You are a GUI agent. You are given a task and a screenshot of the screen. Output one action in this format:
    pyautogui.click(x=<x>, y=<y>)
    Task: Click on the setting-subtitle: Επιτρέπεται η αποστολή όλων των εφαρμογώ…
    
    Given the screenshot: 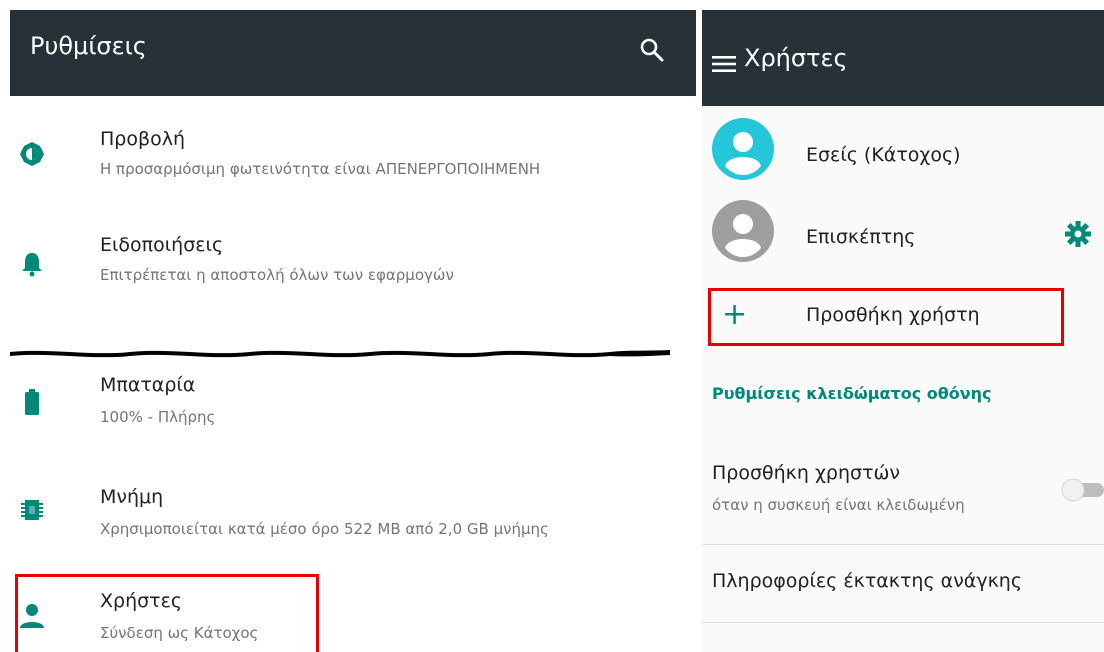 What is the action you would take?
    pyautogui.click(x=277, y=275)
    